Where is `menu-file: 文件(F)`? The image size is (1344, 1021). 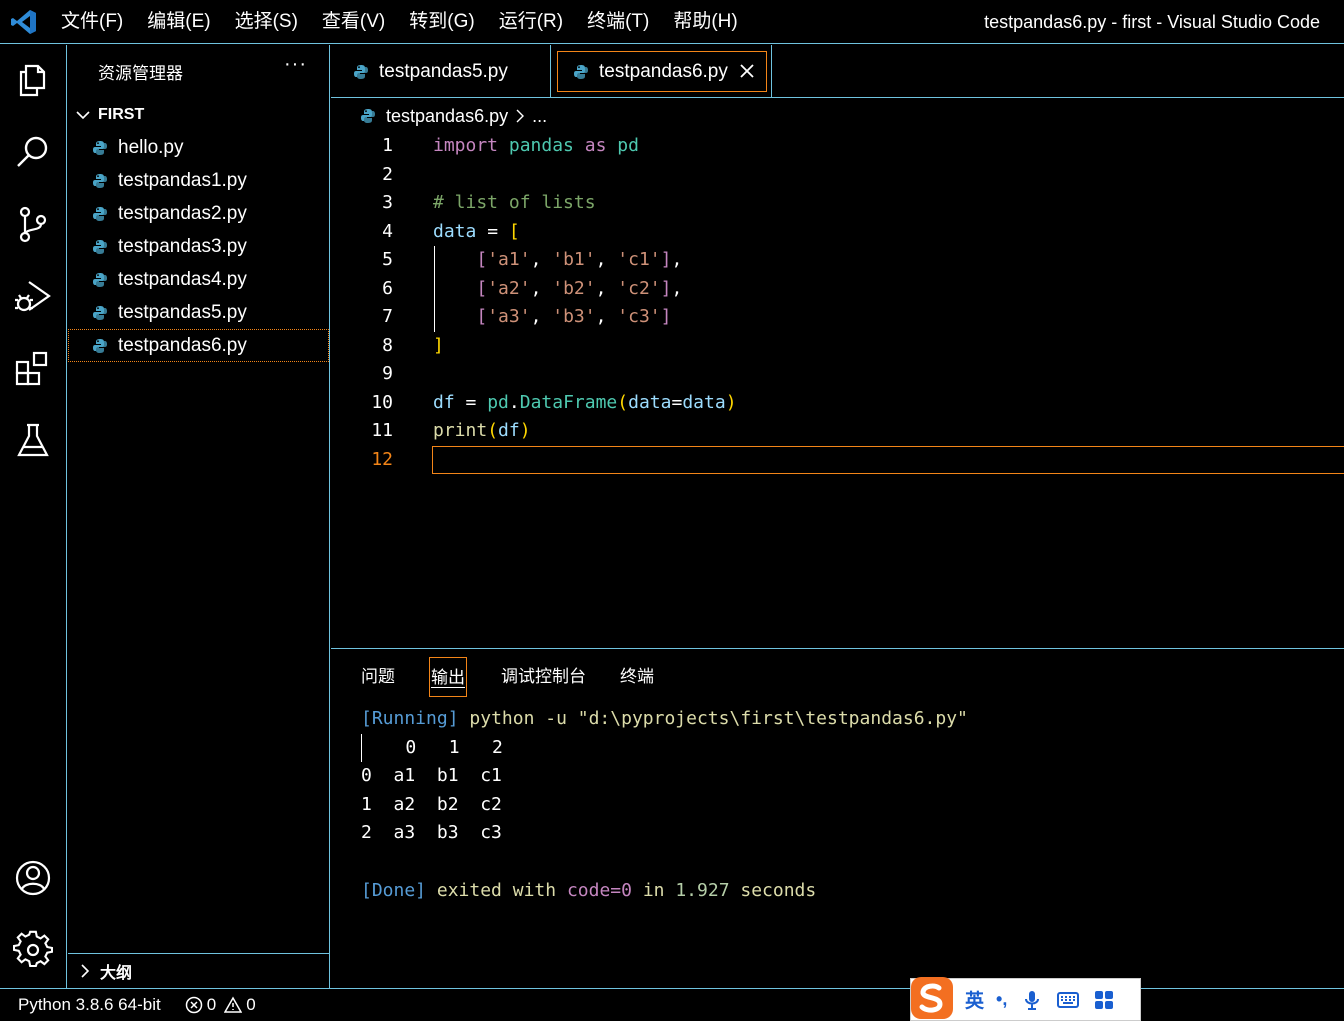 menu-file: 文件(F) is located at coordinates (92, 22).